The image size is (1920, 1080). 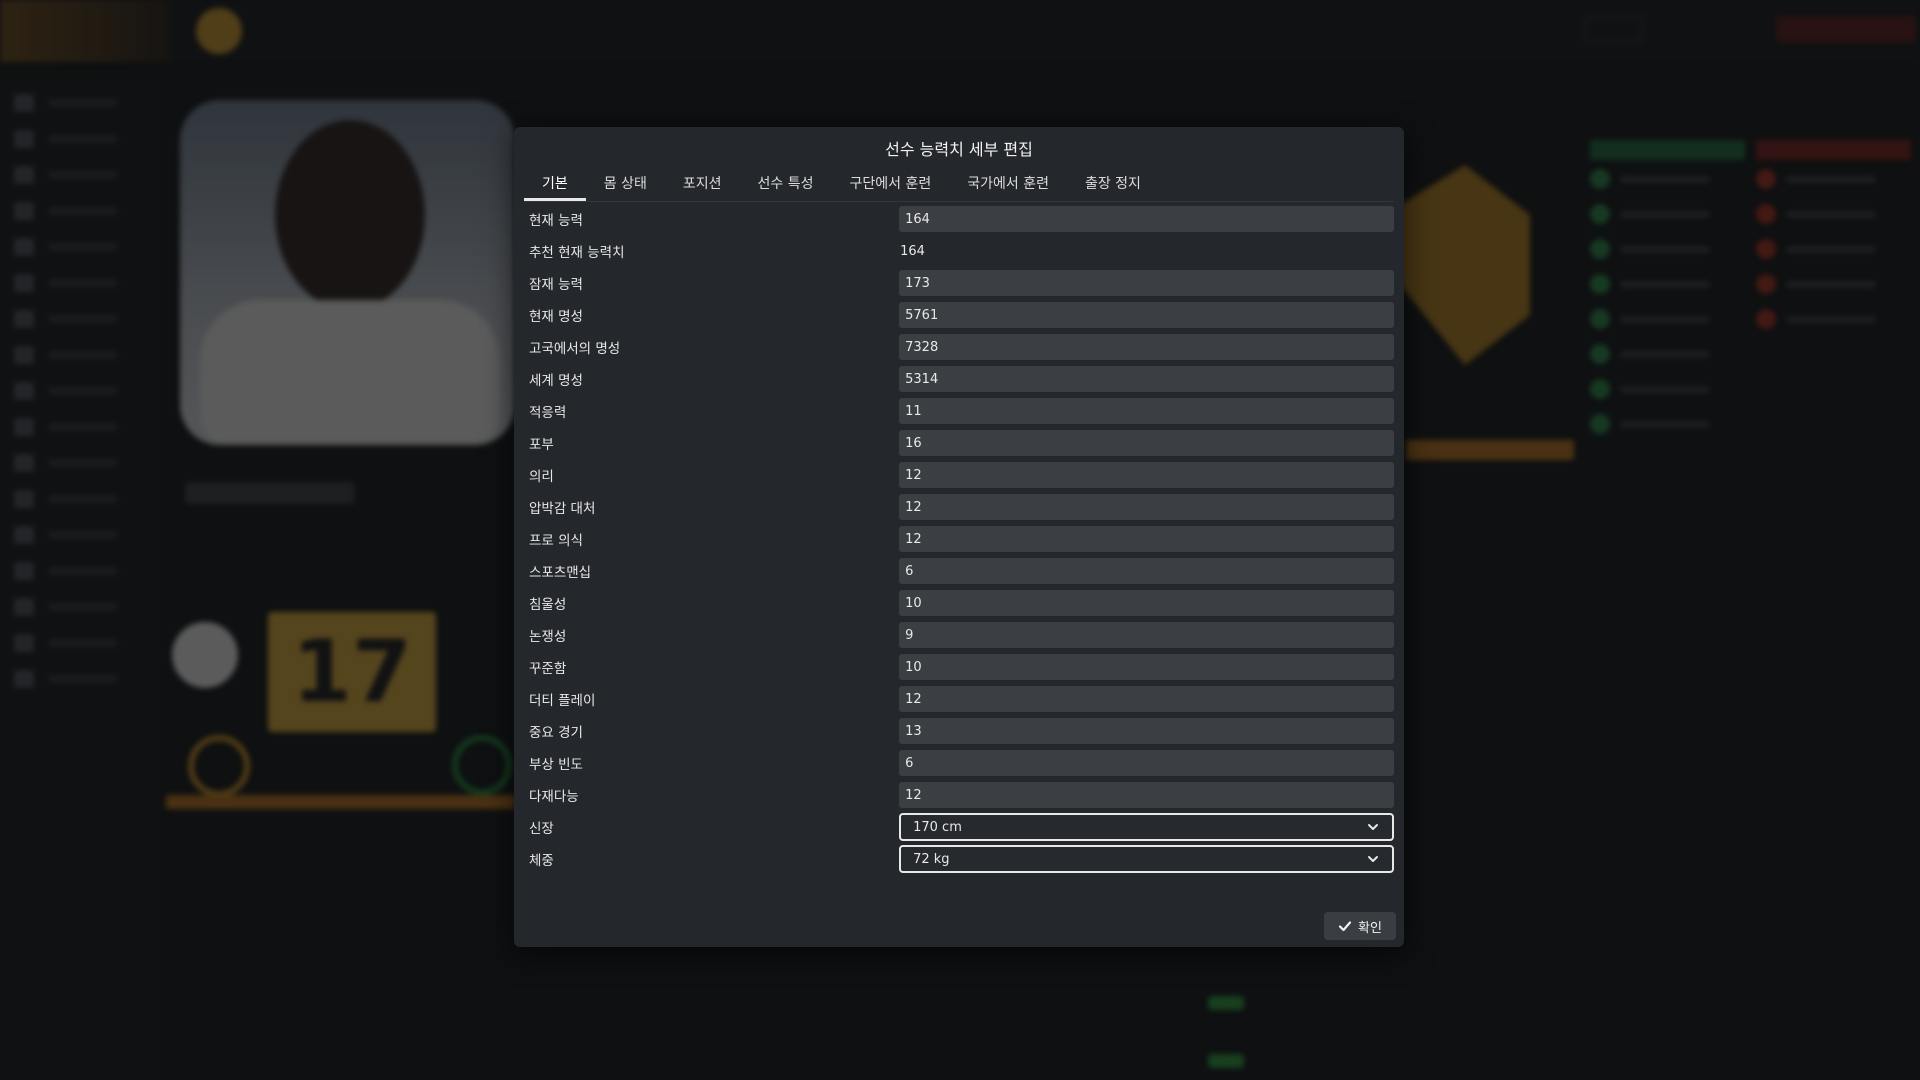 I want to click on attribute-label: 부상 빈도, so click(x=556, y=765).